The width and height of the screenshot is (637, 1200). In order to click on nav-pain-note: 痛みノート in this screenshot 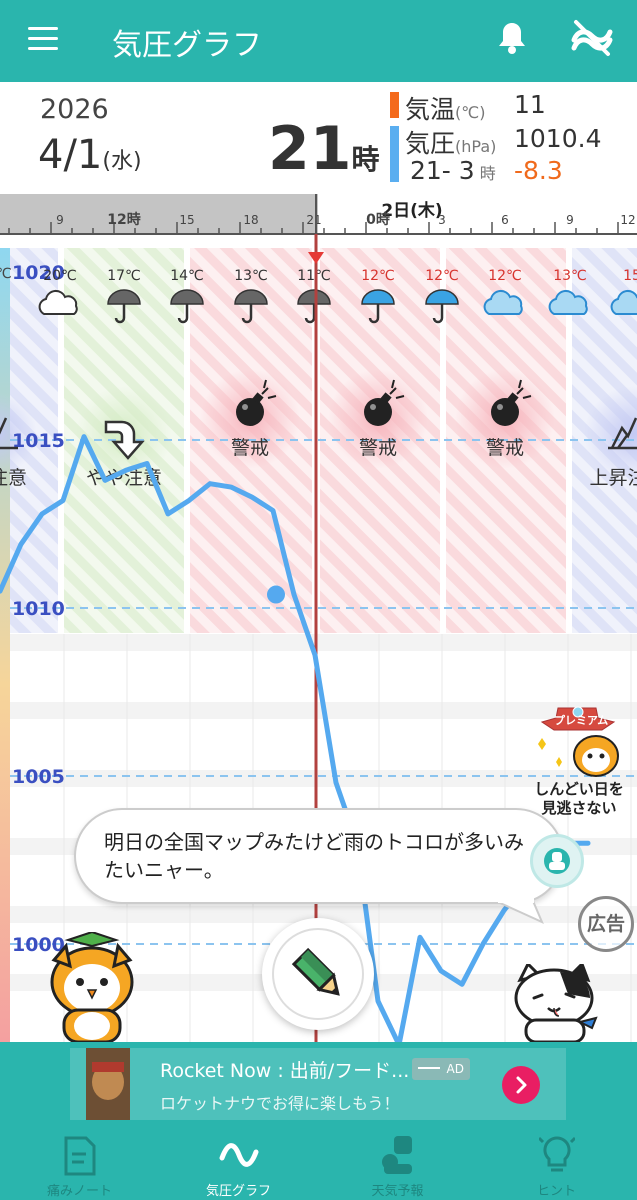, I will do `click(79, 1163)`.